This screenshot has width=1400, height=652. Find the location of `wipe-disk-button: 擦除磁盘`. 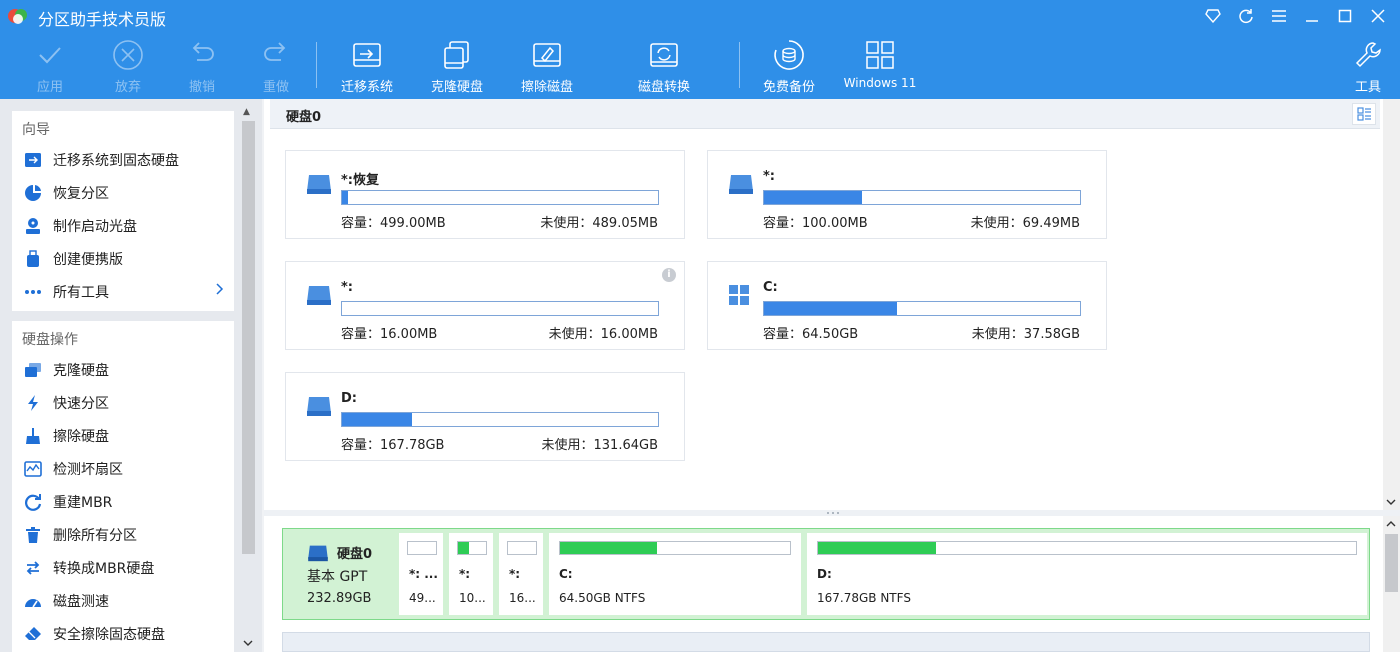

wipe-disk-button: 擦除磁盘 is located at coordinates (547, 67).